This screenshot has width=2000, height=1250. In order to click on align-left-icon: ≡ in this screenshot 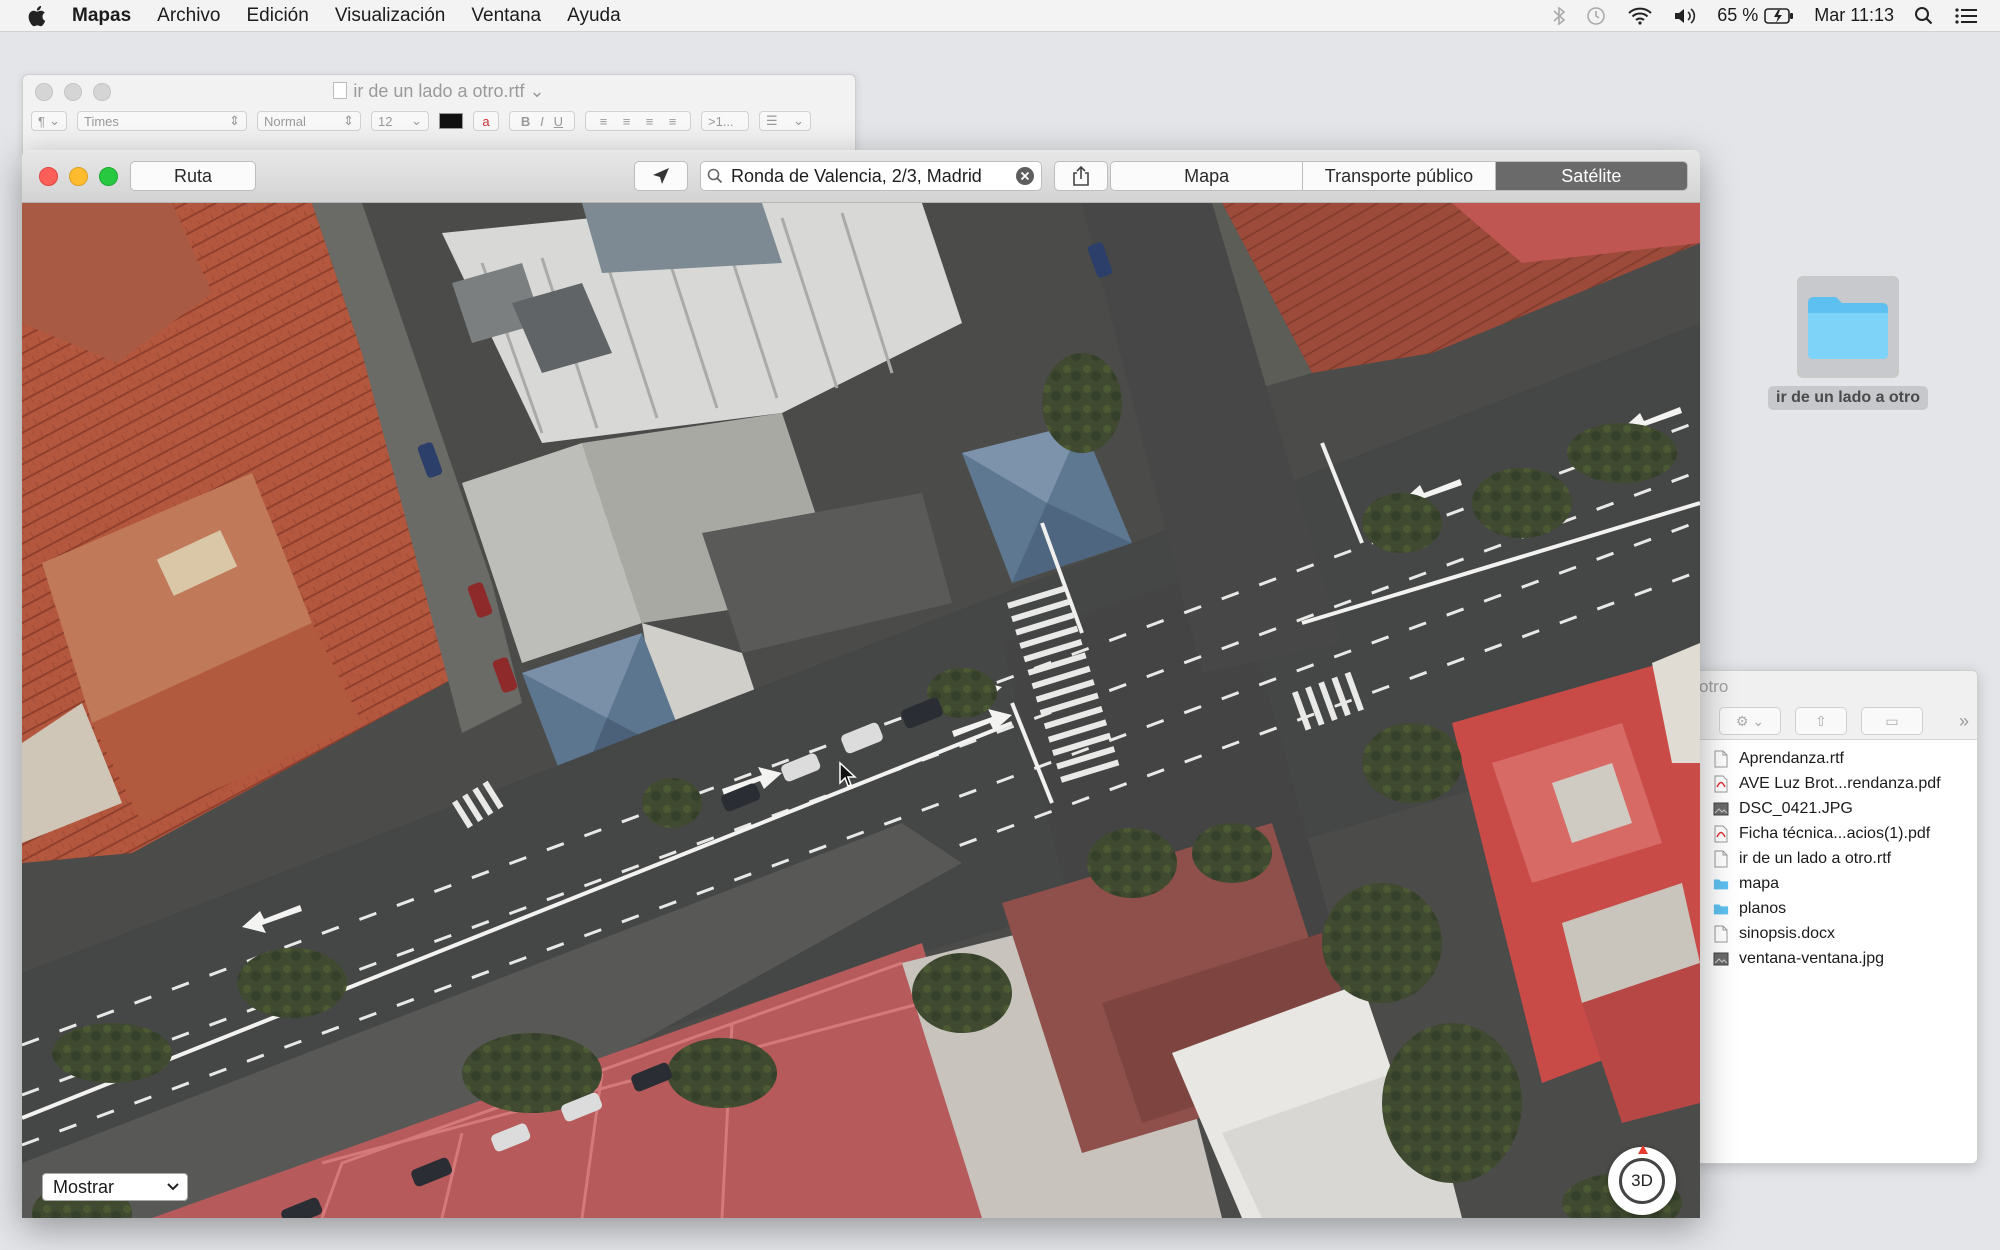, I will do `click(604, 121)`.